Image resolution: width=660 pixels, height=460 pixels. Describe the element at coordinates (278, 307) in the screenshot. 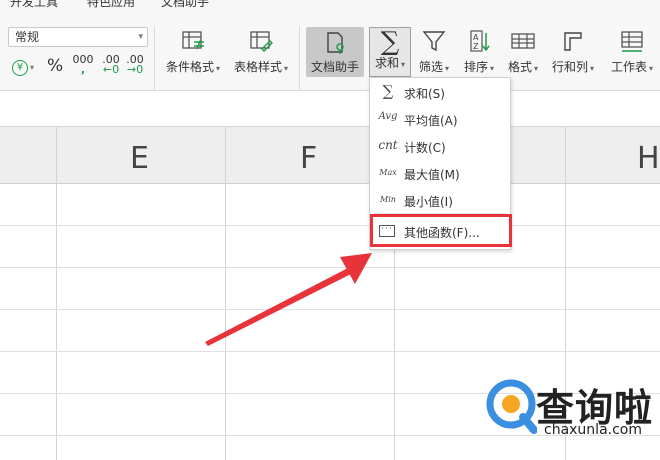

I see `arrow-shaft` at that location.